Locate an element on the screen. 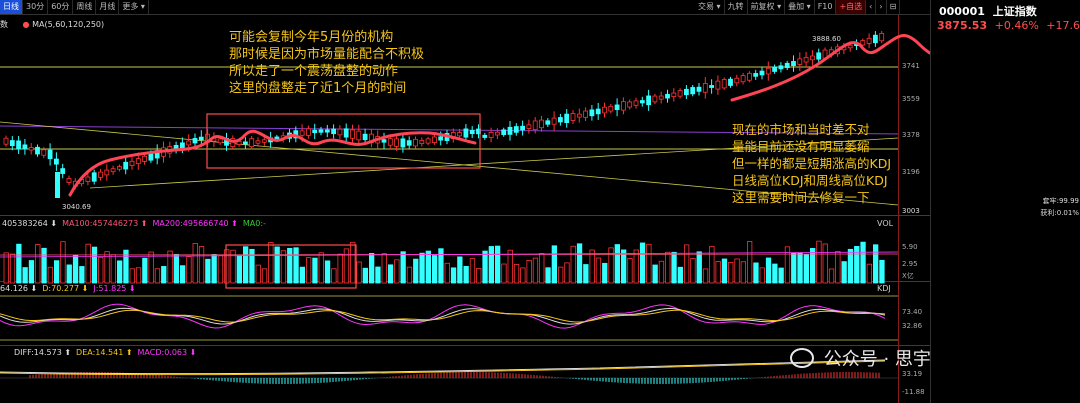 The image size is (1080, 403). period-tab-5: 更多 ▾ is located at coordinates (134, 7).